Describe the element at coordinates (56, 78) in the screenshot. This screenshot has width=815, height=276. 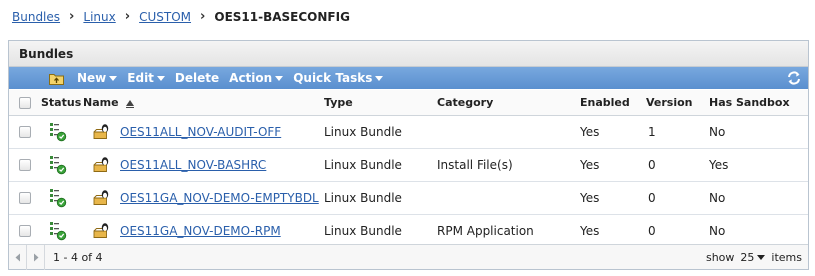
I see `folder-up-icon` at that location.